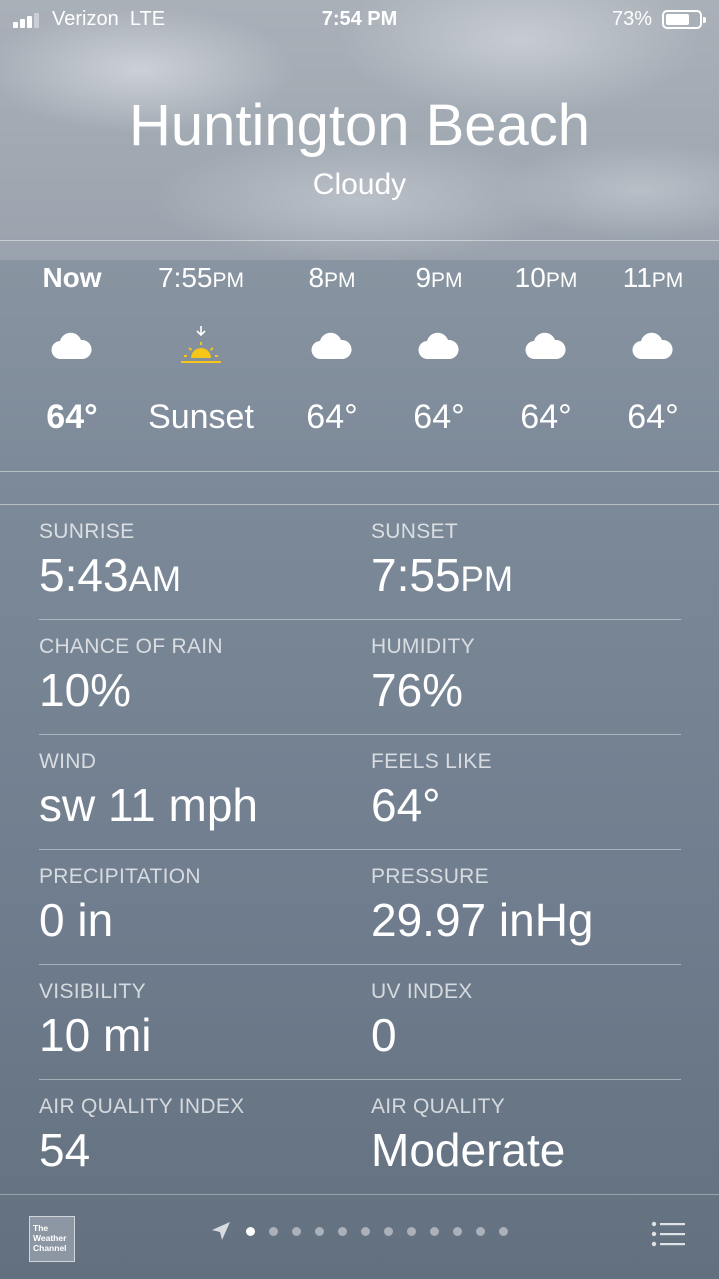  What do you see at coordinates (185, 277) in the screenshot?
I see `hour-time: 7:55` at bounding box center [185, 277].